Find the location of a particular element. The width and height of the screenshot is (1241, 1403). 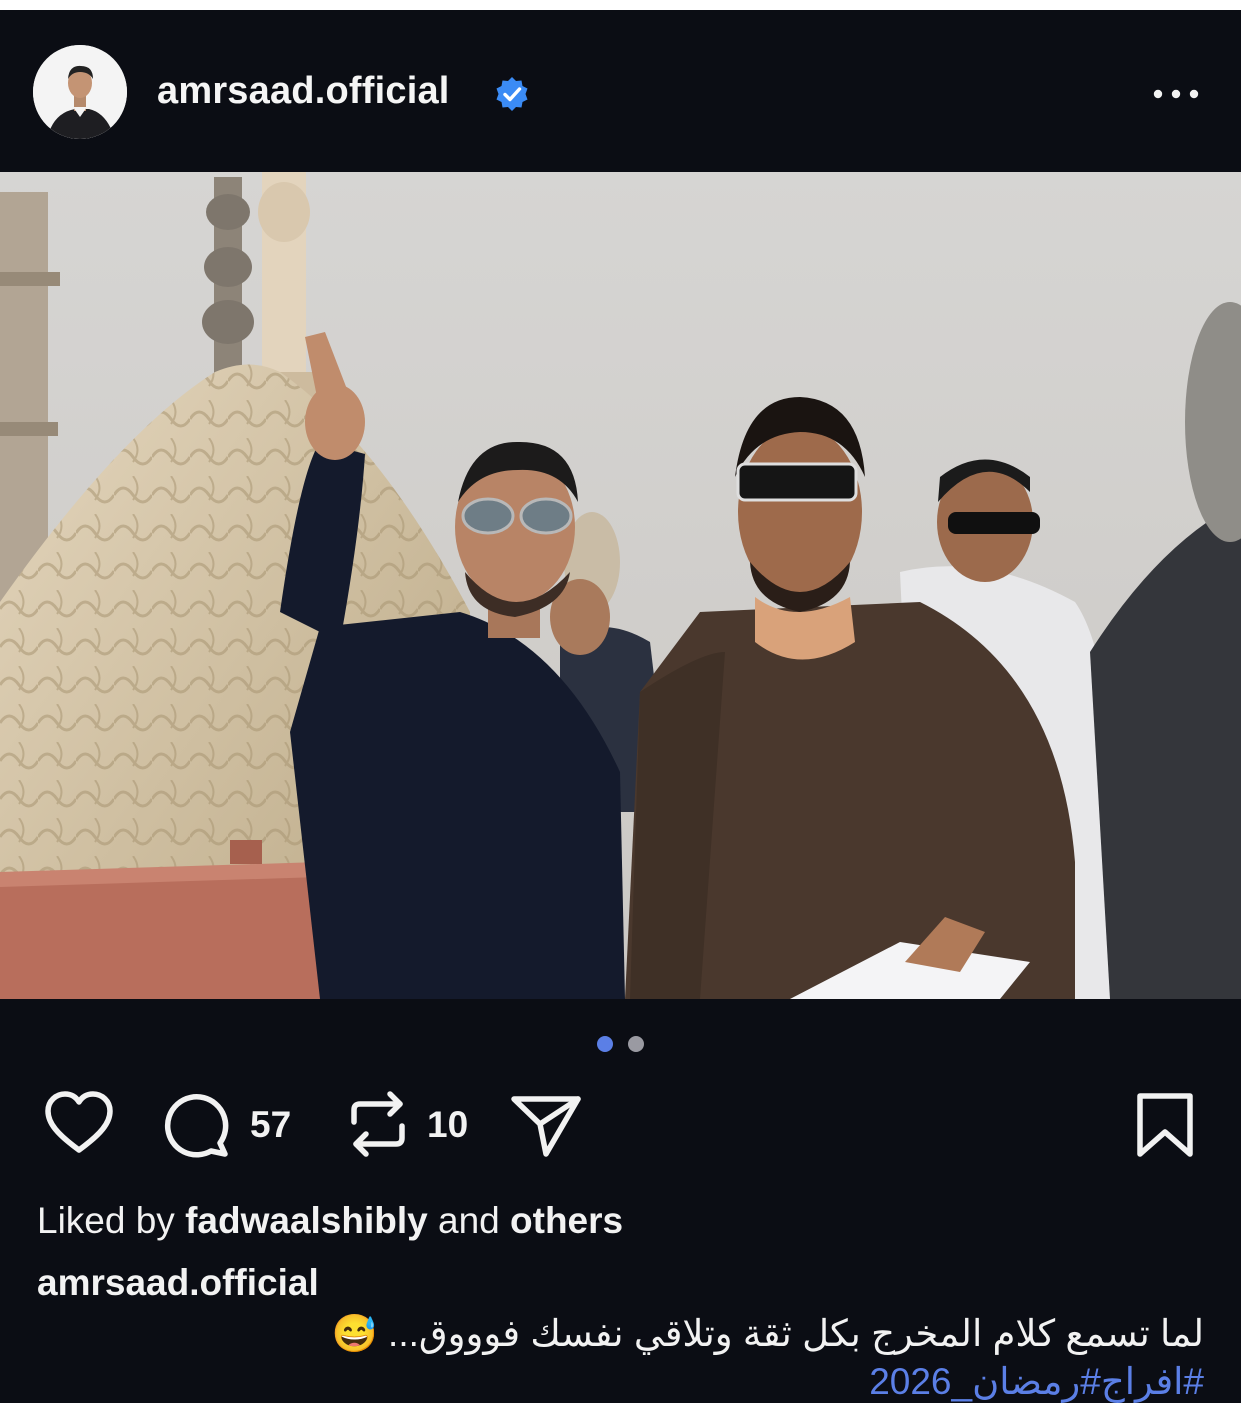

liked-by-user: fadwaalshibly is located at coordinates (306, 1220).